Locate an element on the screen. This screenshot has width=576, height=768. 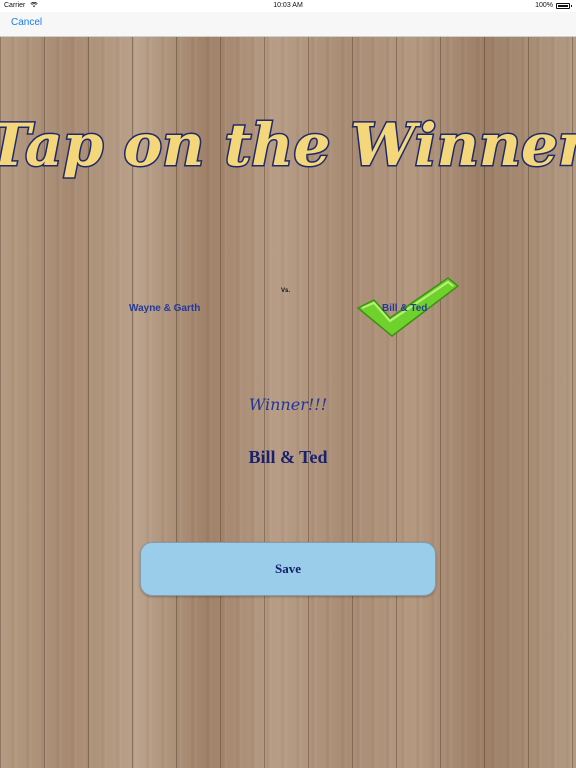
winner-label: Winner!!! is located at coordinates (288, 404).